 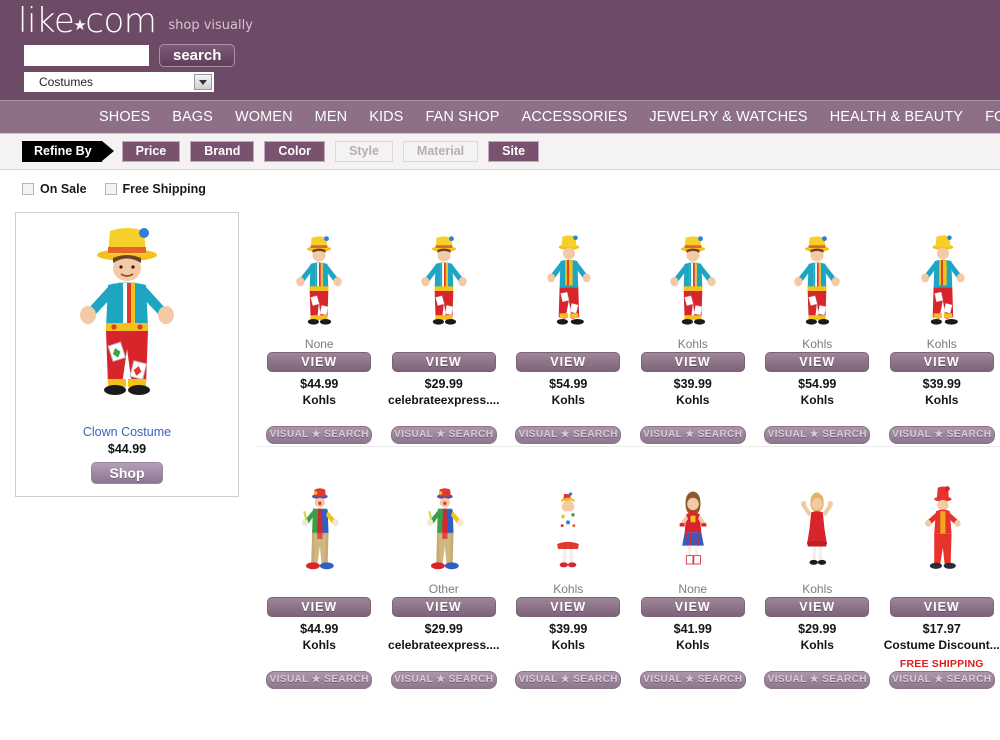 What do you see at coordinates (443, 629) in the screenshot?
I see `product-price: $29.99` at bounding box center [443, 629].